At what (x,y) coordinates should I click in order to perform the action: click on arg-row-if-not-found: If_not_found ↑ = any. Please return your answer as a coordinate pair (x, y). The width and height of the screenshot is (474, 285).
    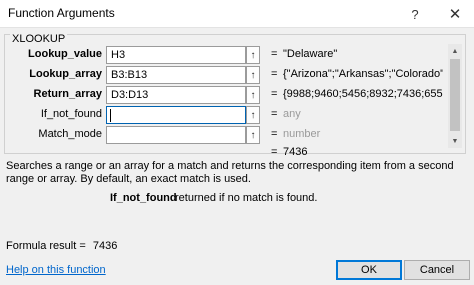
    Looking at the image, I should click on (237, 115).